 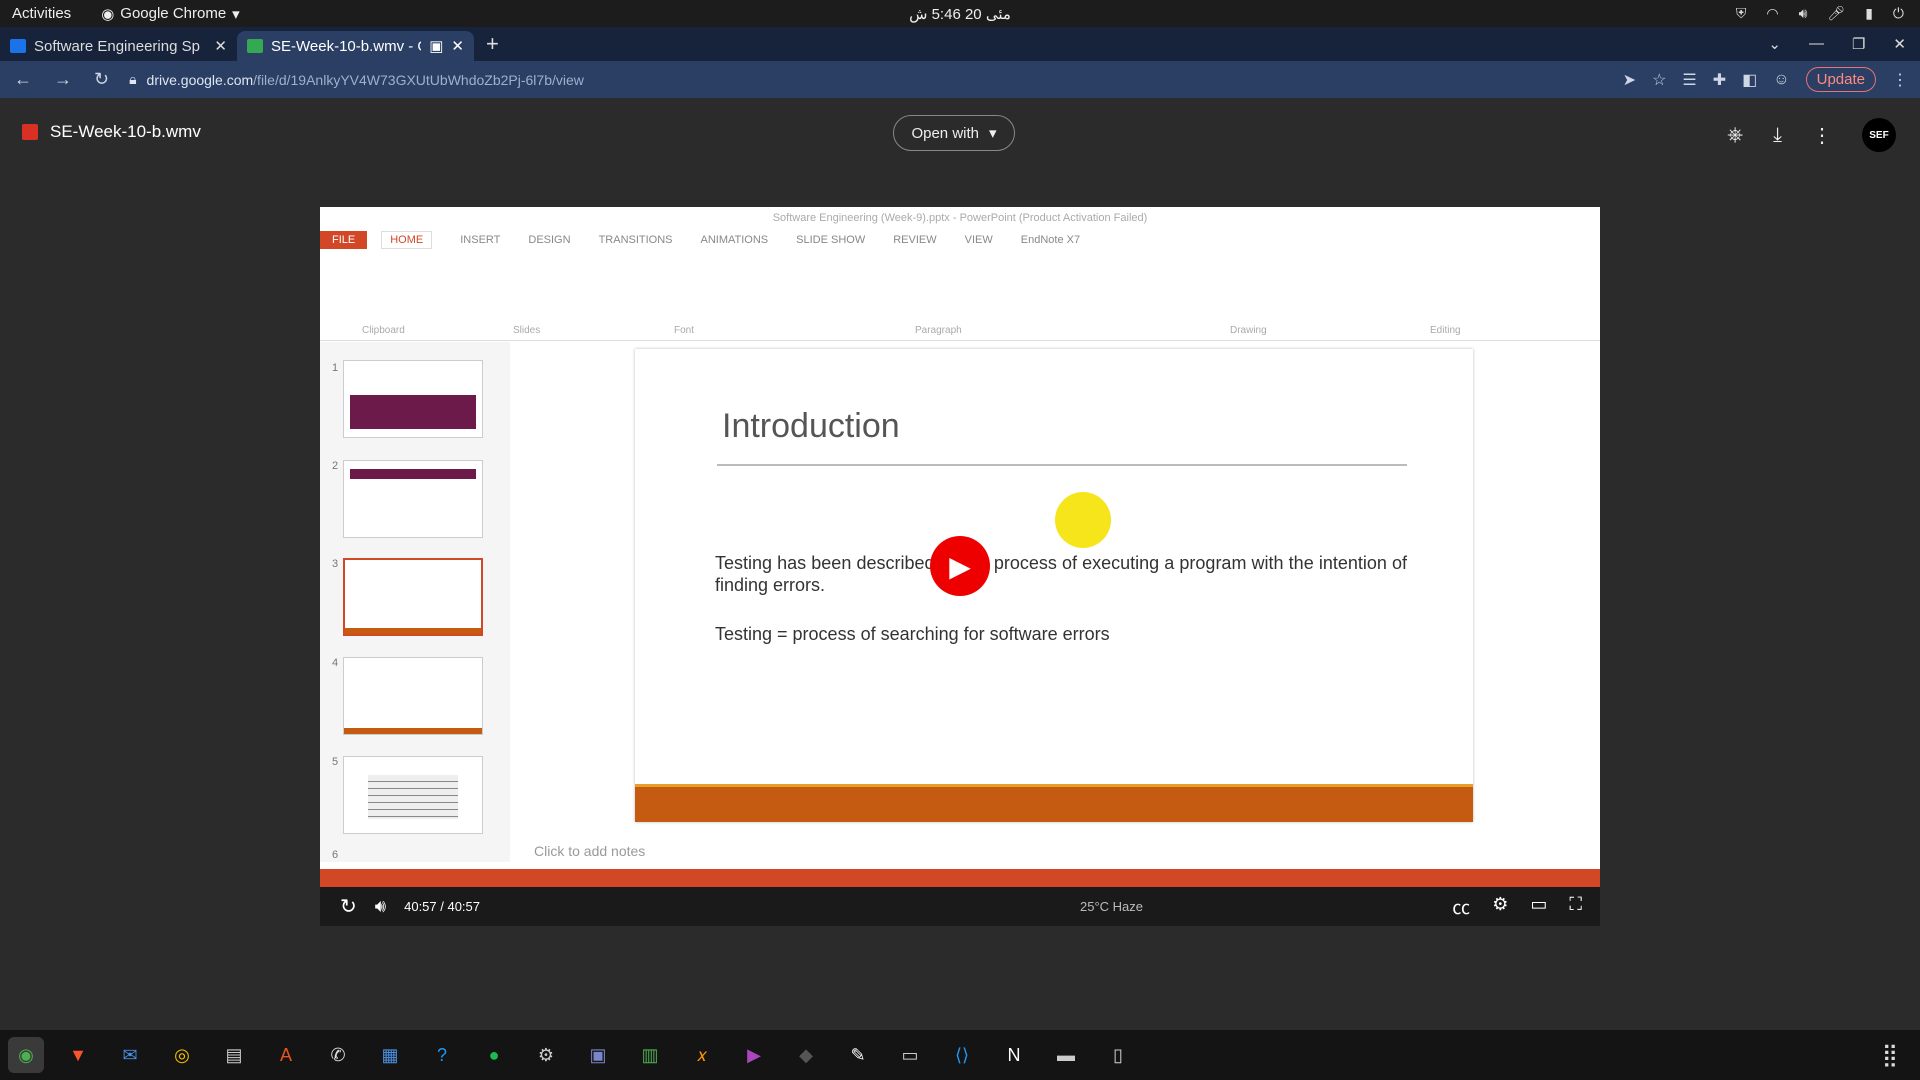 I want to click on restore-icon: ❐, so click(x=1858, y=44).